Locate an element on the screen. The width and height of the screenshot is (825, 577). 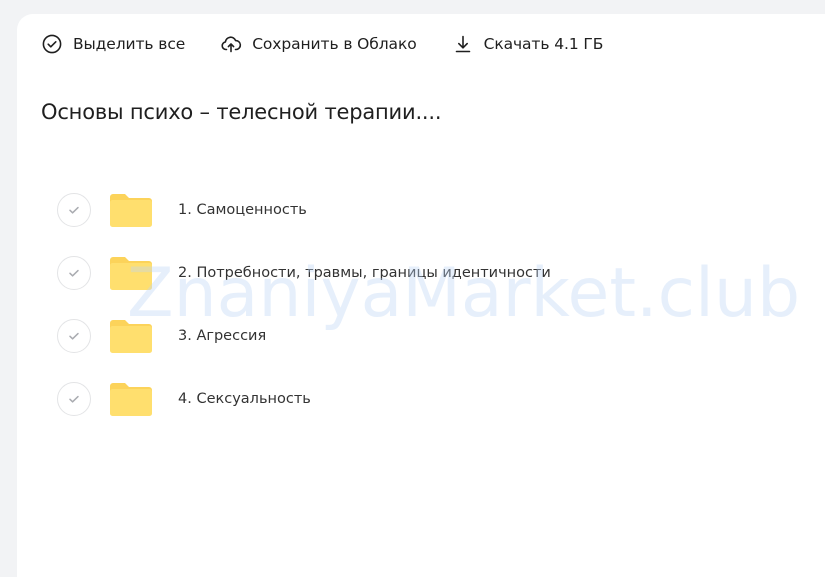
select-all-label: Выделить все is located at coordinates (129, 44).